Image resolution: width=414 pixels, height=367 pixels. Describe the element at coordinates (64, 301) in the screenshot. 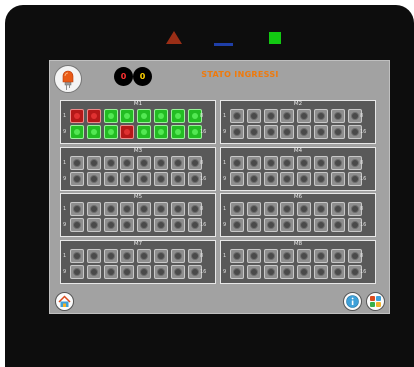

I see `home-button` at that location.